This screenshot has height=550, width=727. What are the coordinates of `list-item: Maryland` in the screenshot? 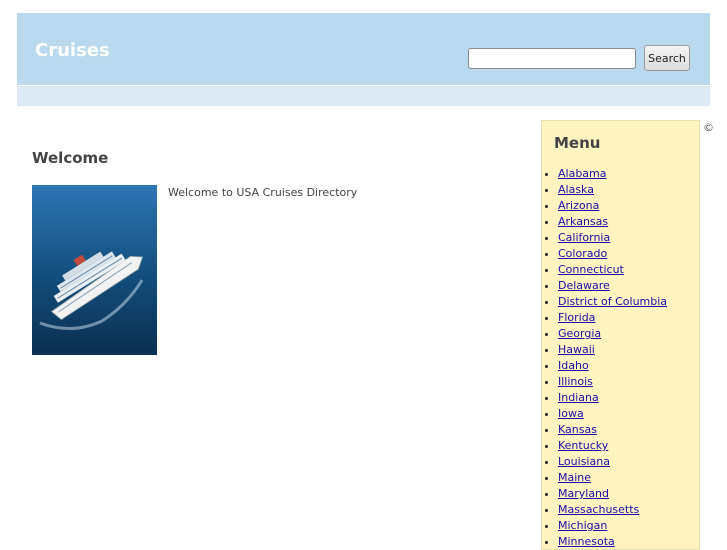 It's located at (612, 494).